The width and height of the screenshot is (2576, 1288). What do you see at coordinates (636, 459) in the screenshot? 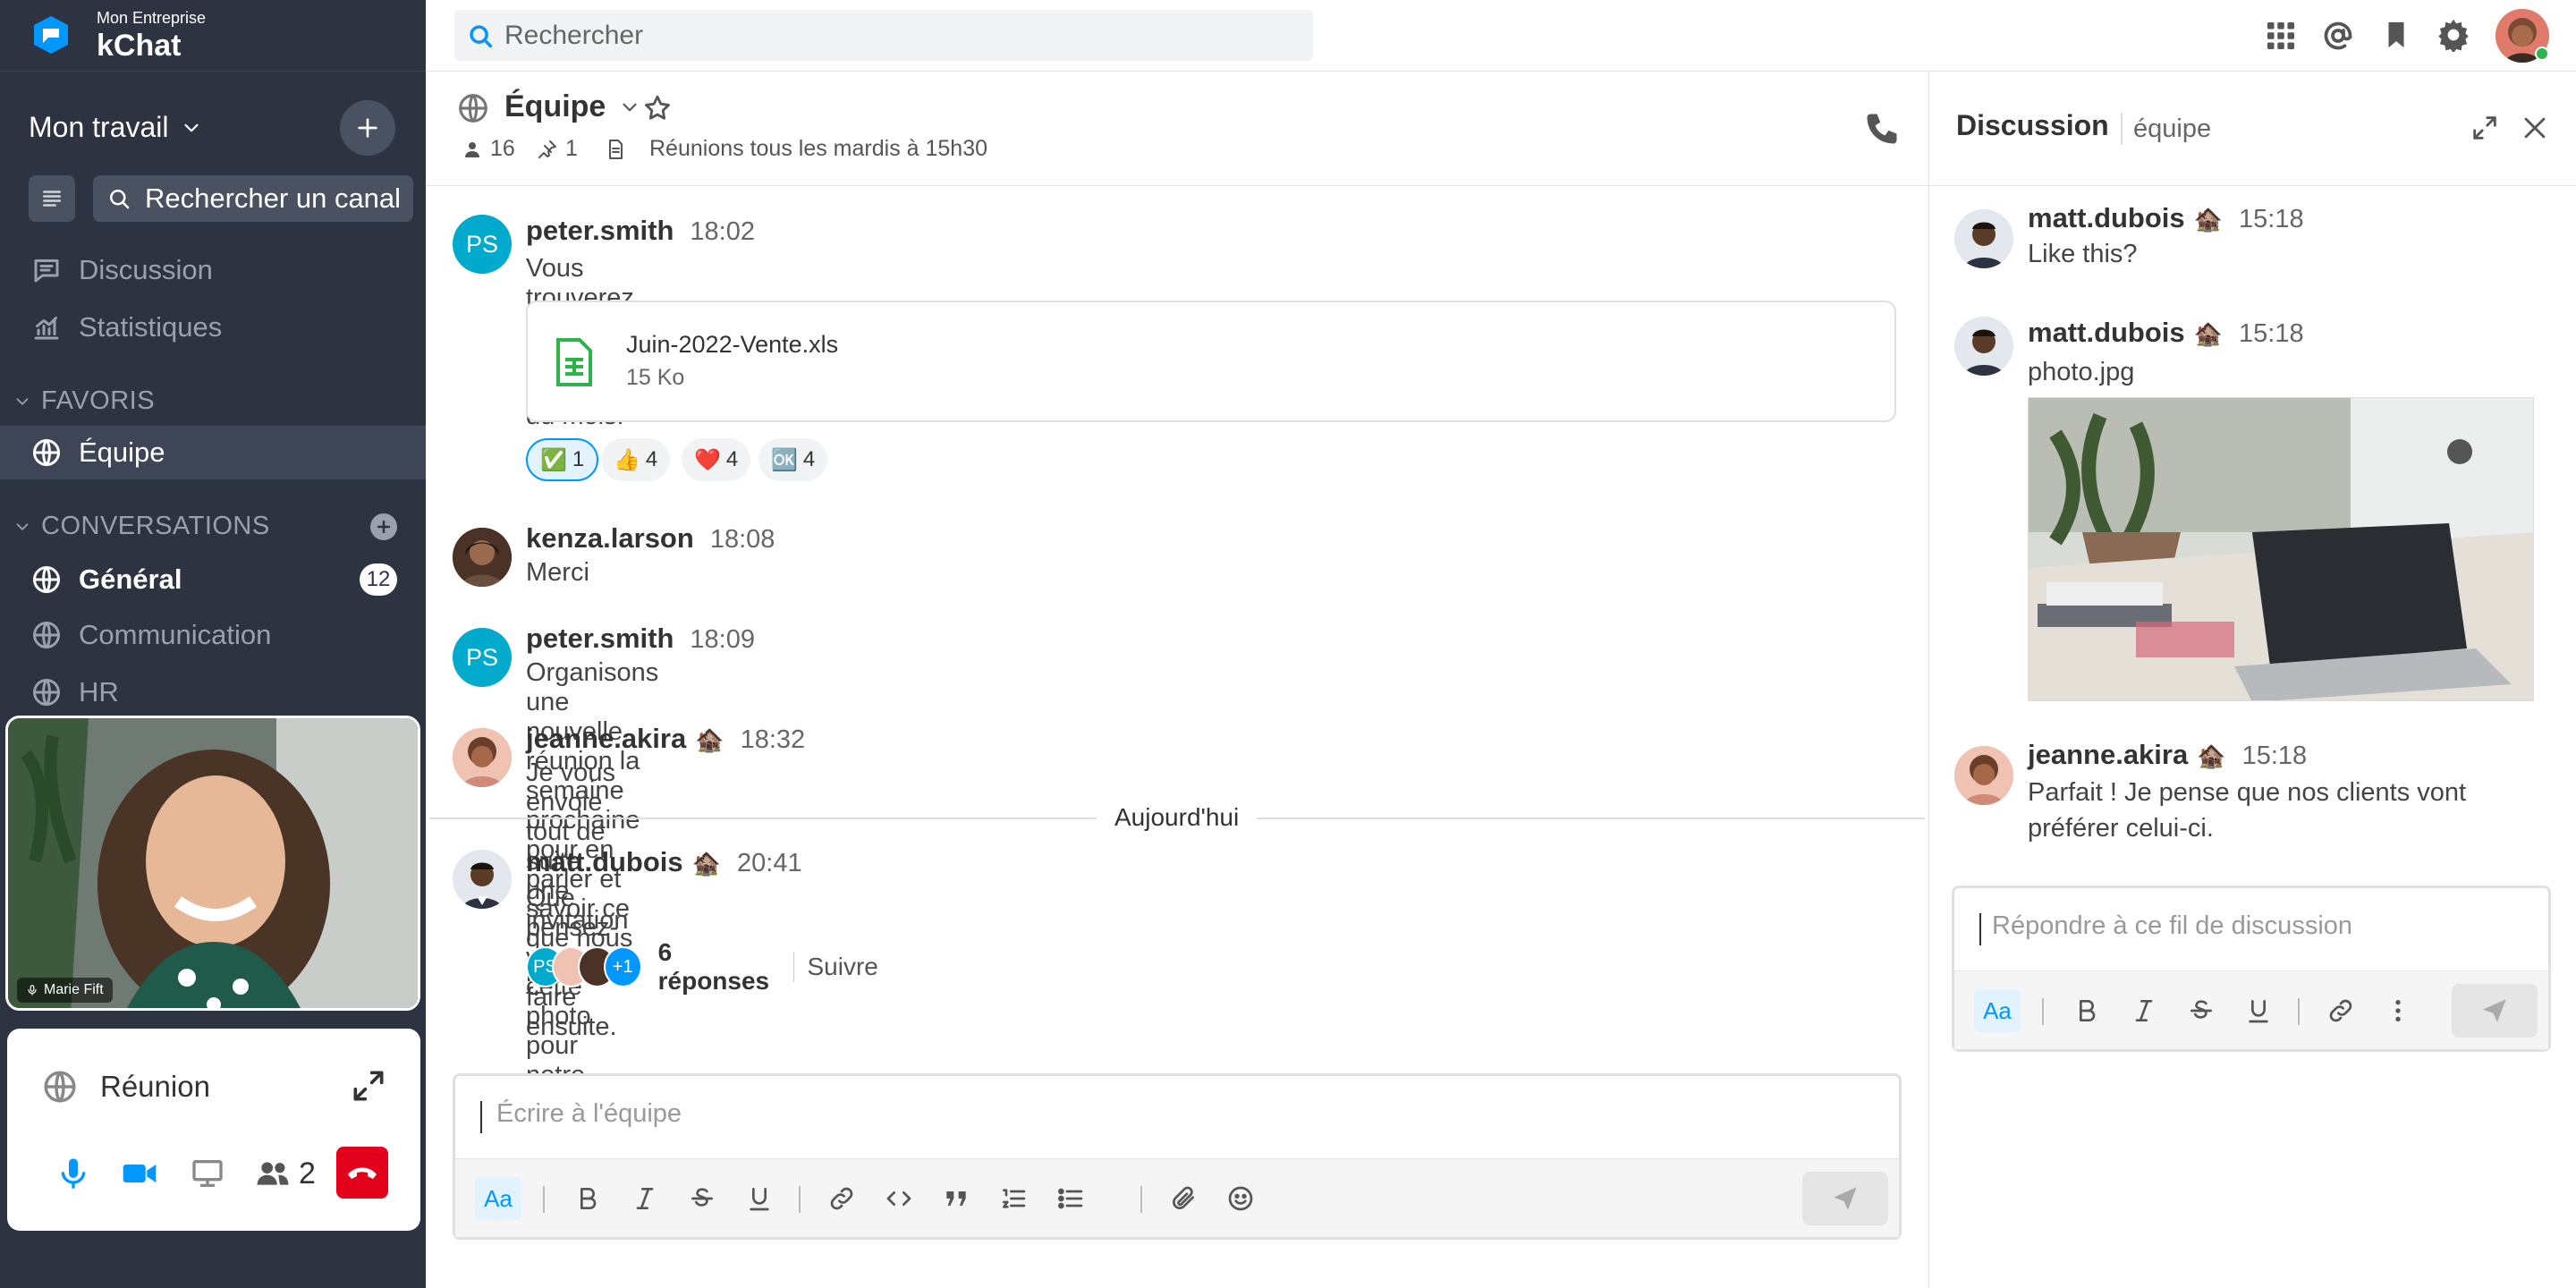
I see `reaction-thumbs-up: 👍 4` at bounding box center [636, 459].